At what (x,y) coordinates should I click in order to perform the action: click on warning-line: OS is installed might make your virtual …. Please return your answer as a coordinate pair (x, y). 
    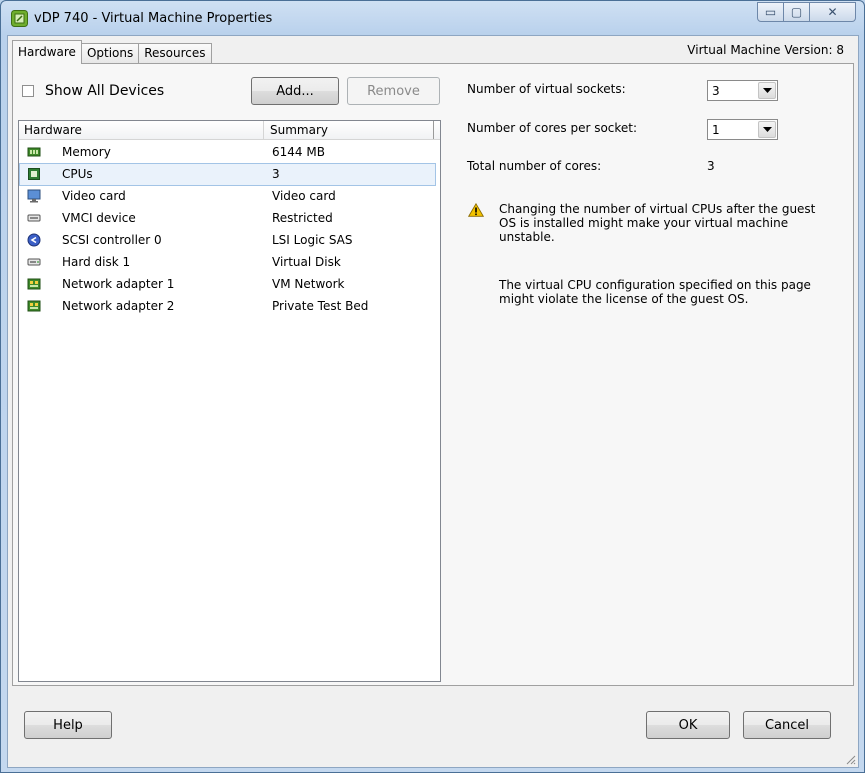
    Looking at the image, I should click on (644, 223).